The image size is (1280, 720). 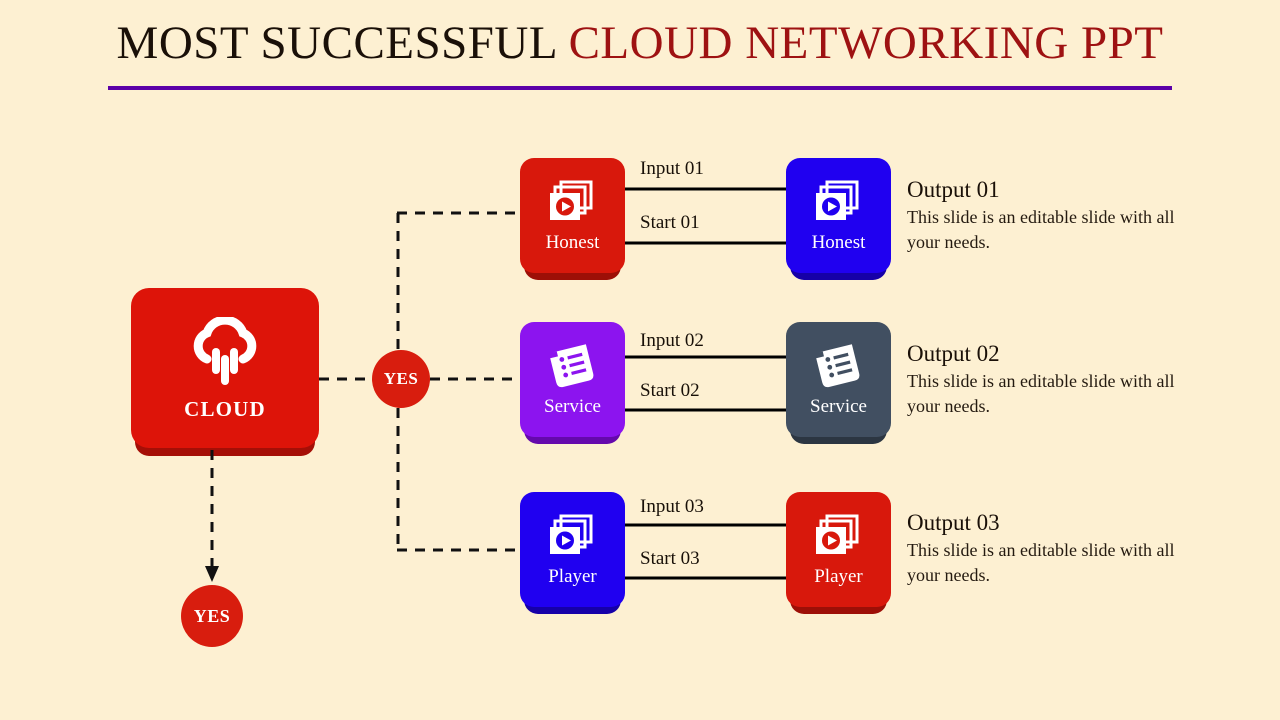 I want to click on row2-right-label: Service, so click(x=838, y=406).